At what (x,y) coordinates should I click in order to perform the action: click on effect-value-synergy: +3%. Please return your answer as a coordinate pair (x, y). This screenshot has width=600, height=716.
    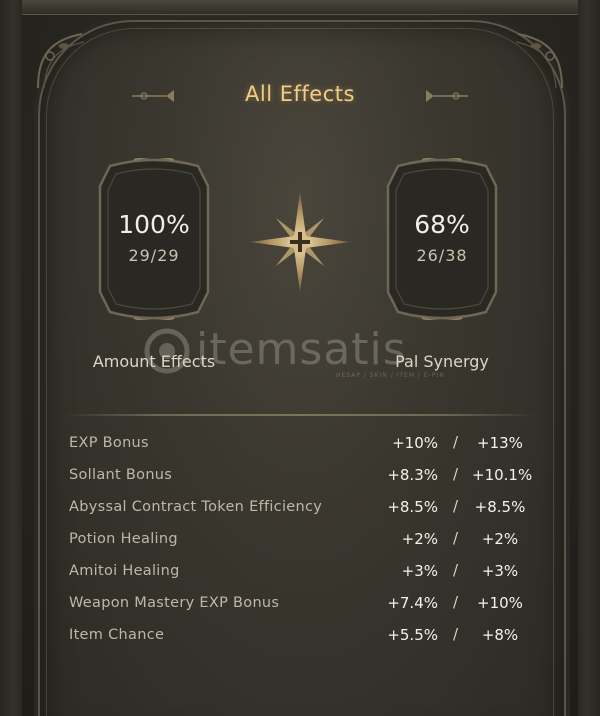
    Looking at the image, I should click on (500, 571).